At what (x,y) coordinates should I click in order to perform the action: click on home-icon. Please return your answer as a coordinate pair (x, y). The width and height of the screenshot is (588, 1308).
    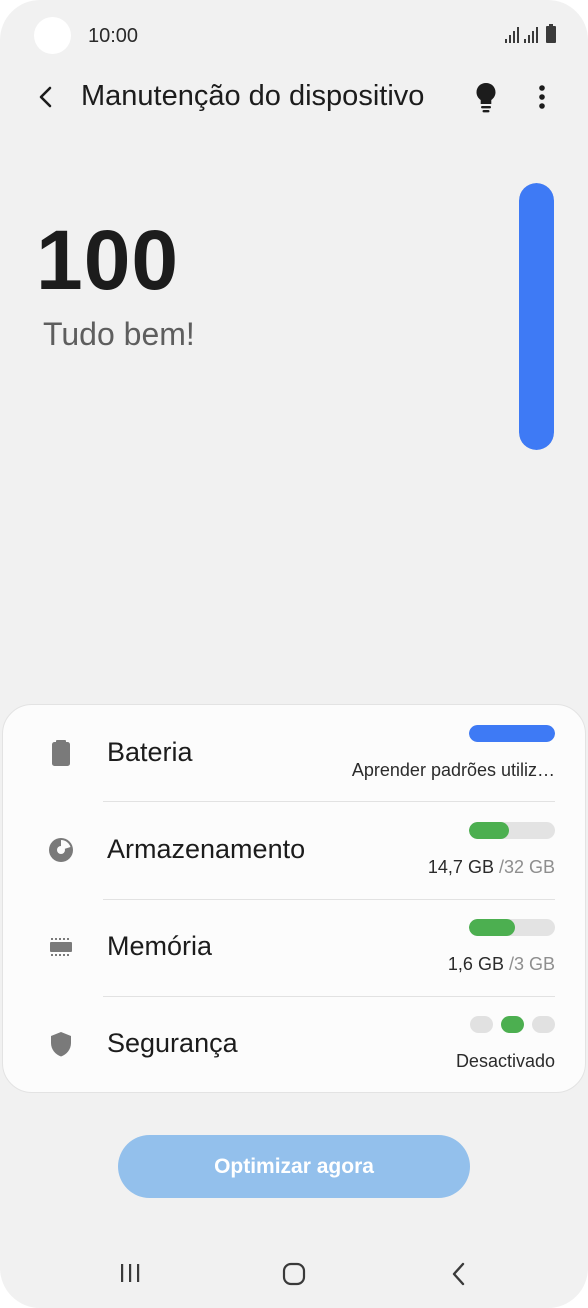
    Looking at the image, I should click on (294, 1274).